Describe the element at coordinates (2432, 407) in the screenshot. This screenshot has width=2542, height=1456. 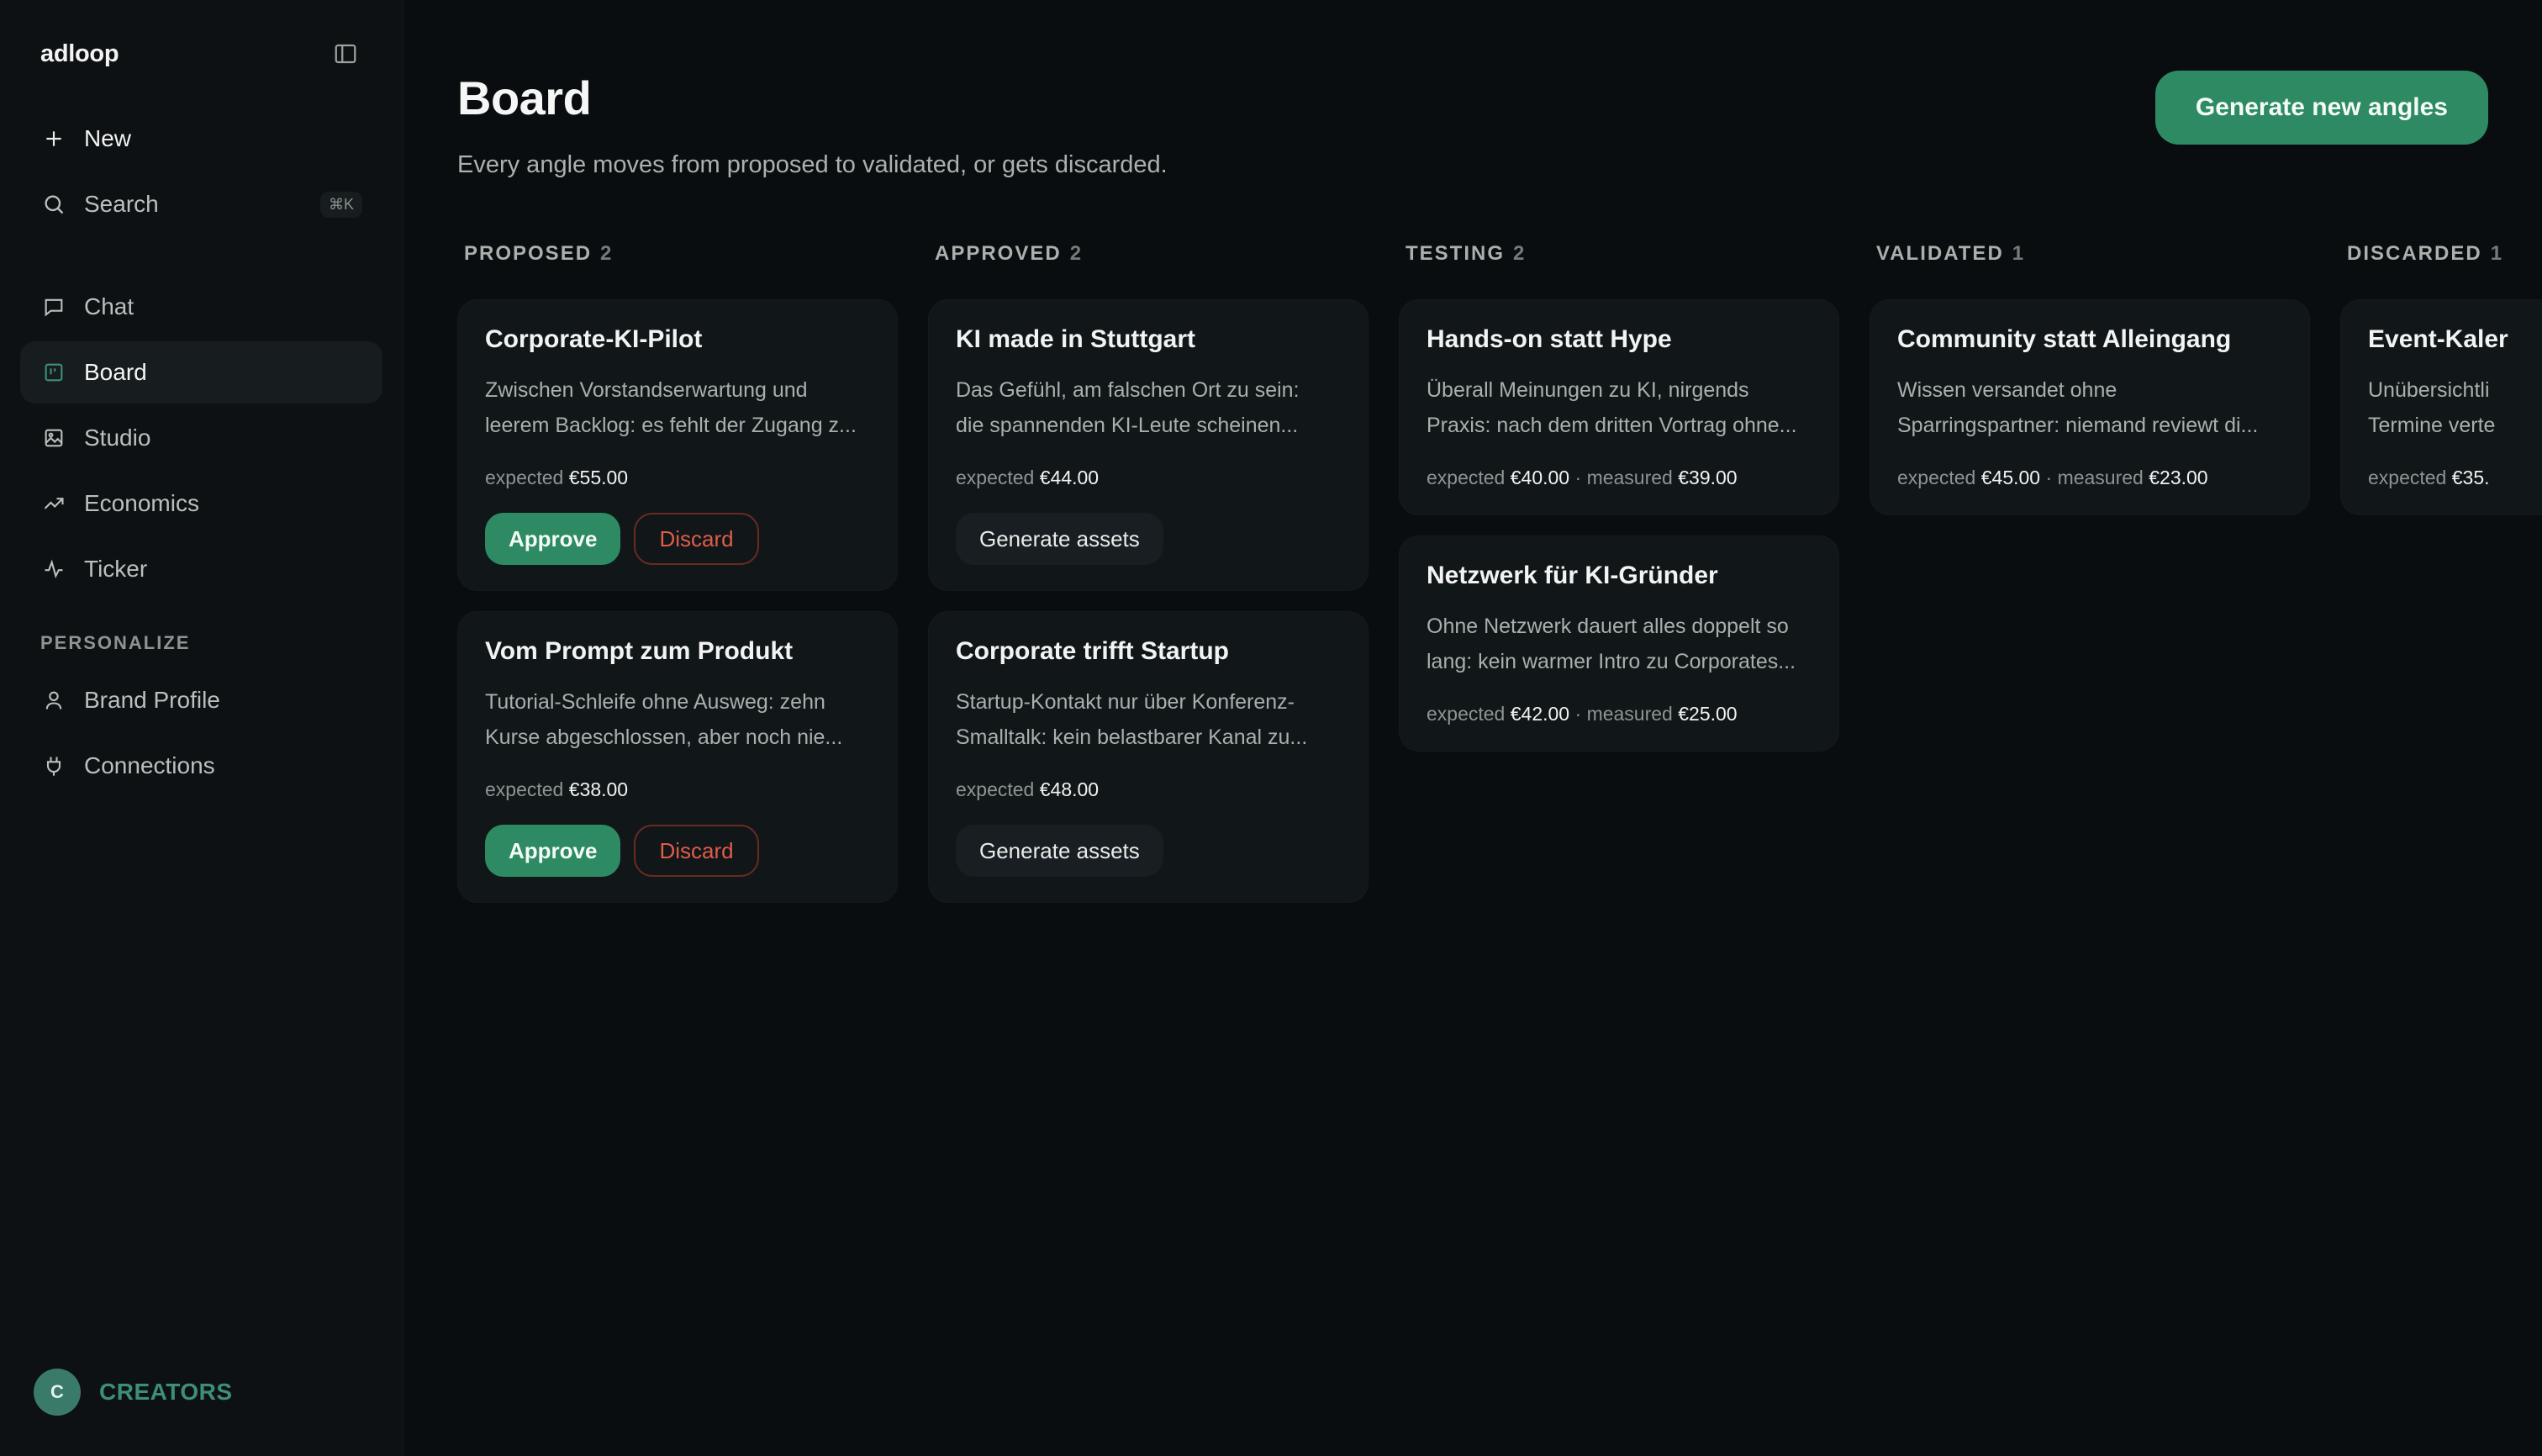
I see `card-description: Unübersichtli Termine verte` at that location.